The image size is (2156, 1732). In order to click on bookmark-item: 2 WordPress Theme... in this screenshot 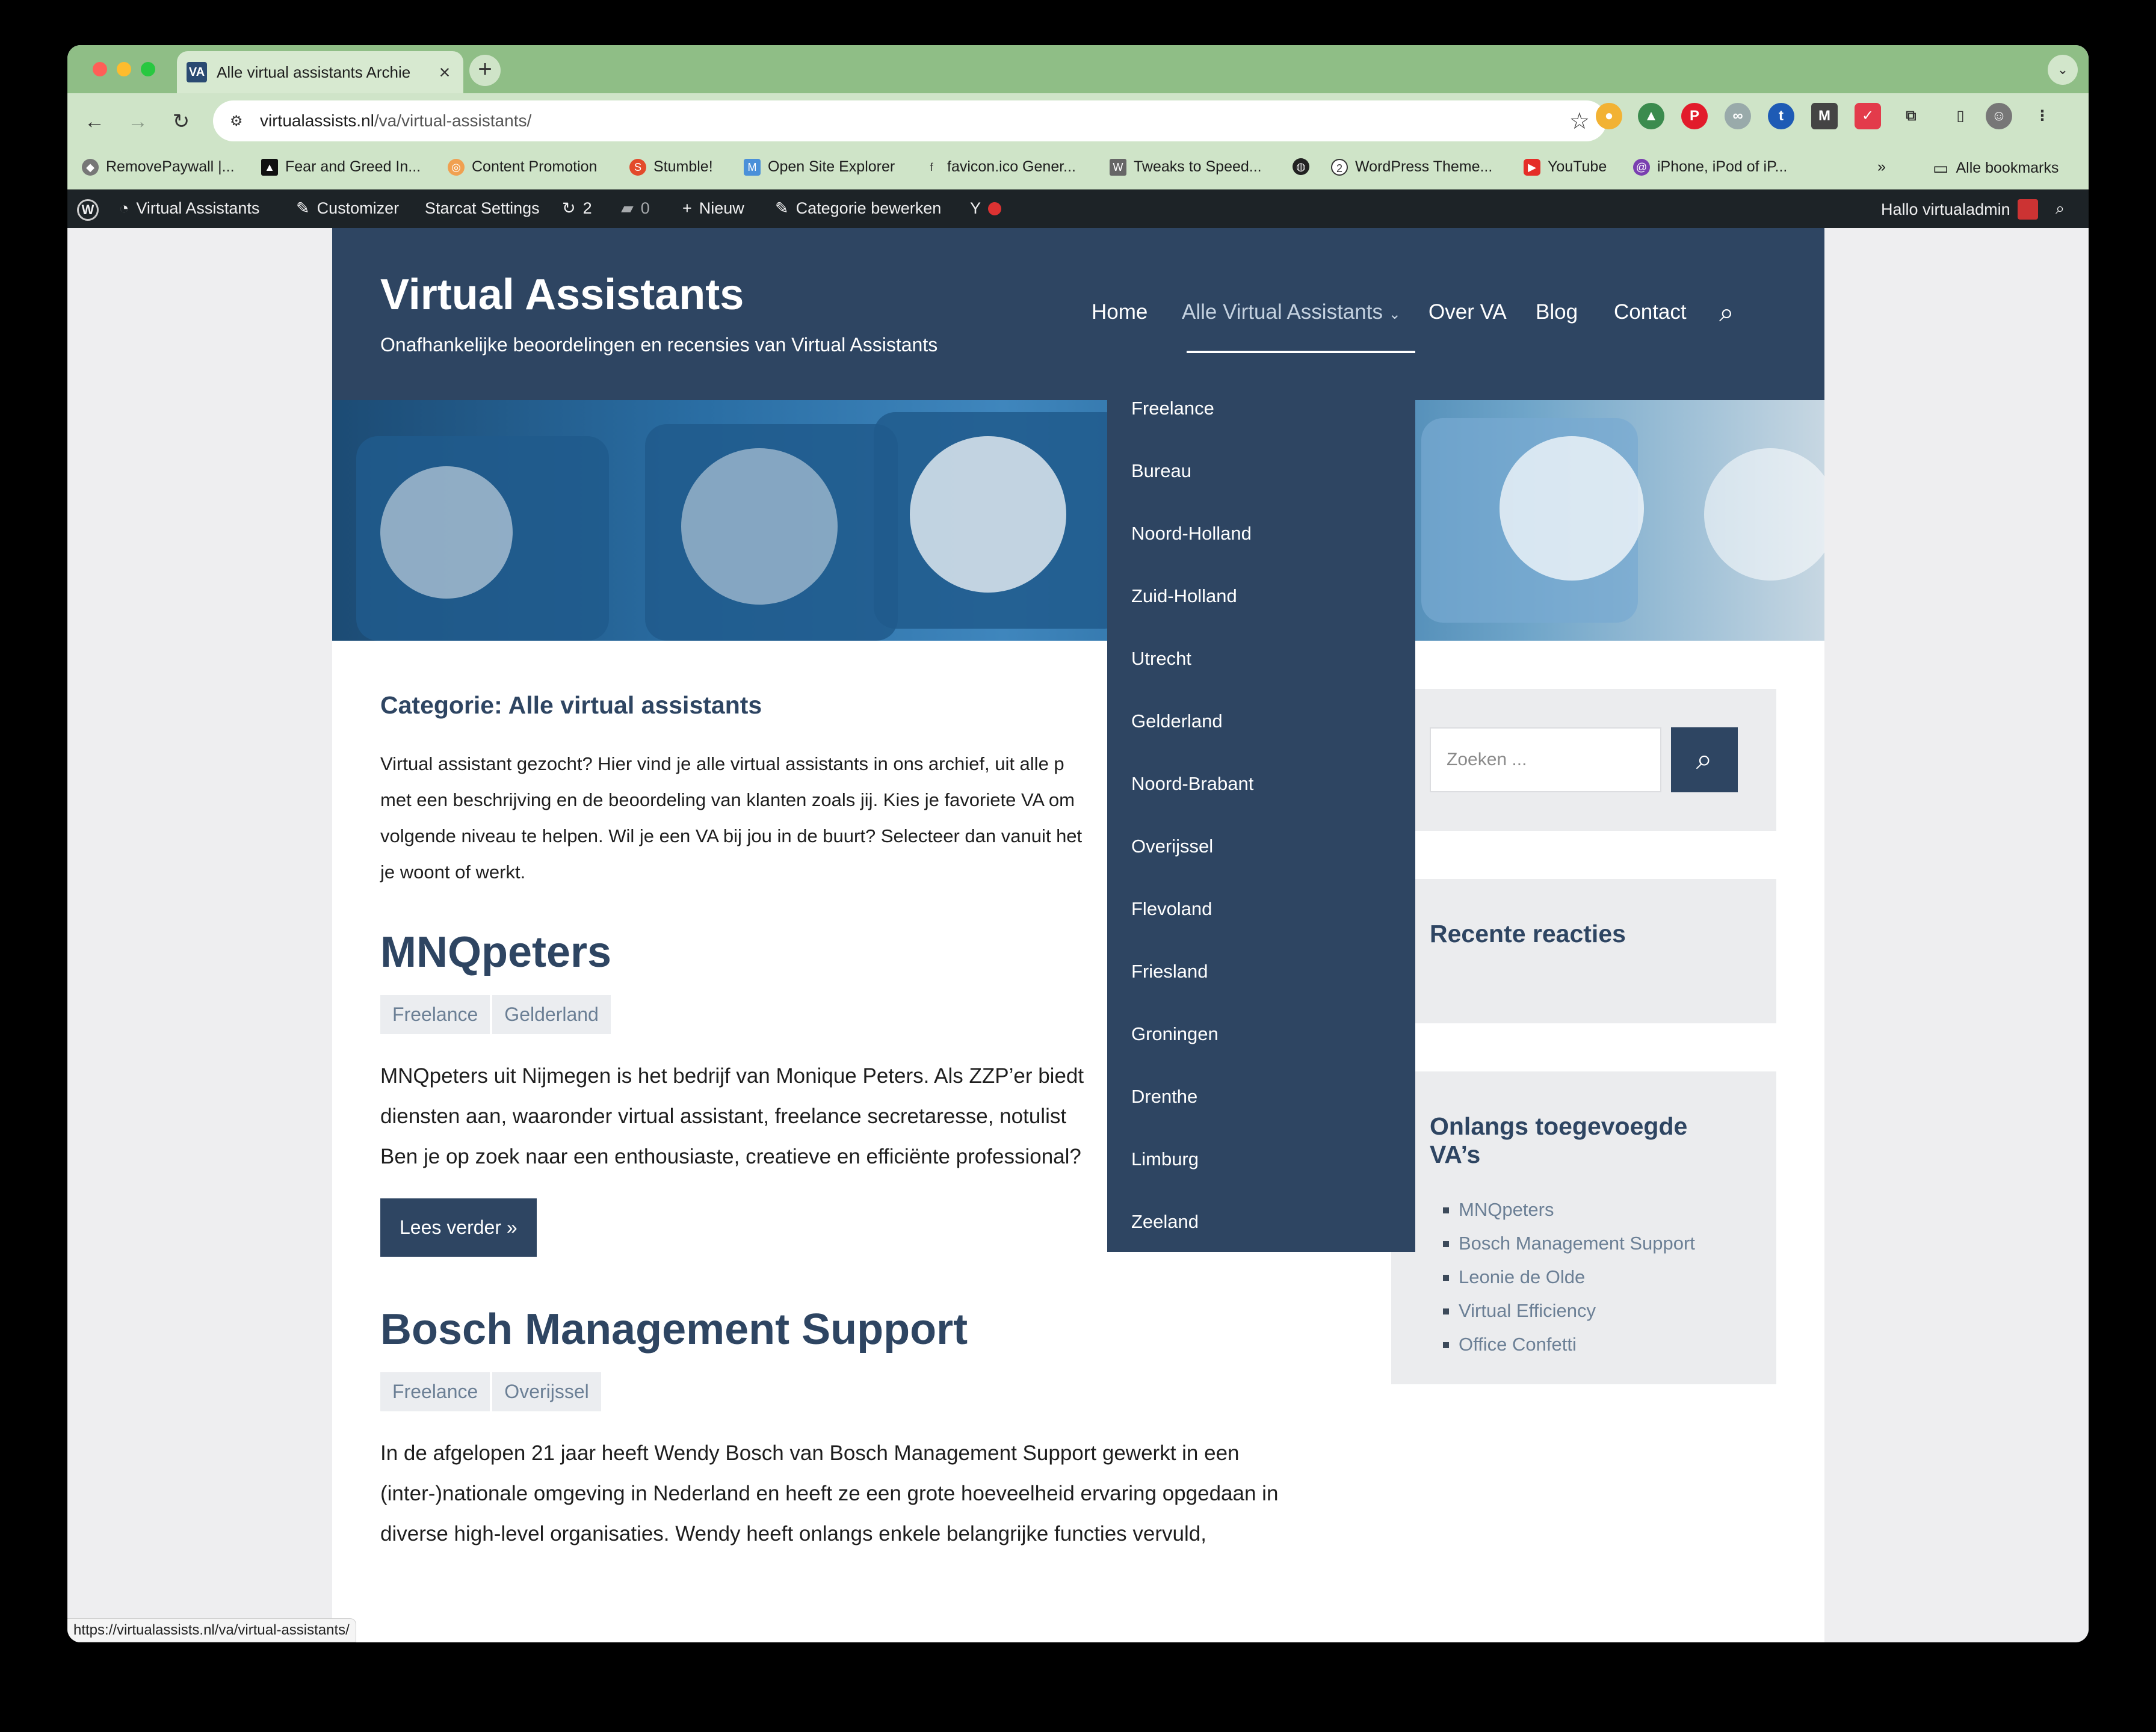, I will do `click(1411, 167)`.